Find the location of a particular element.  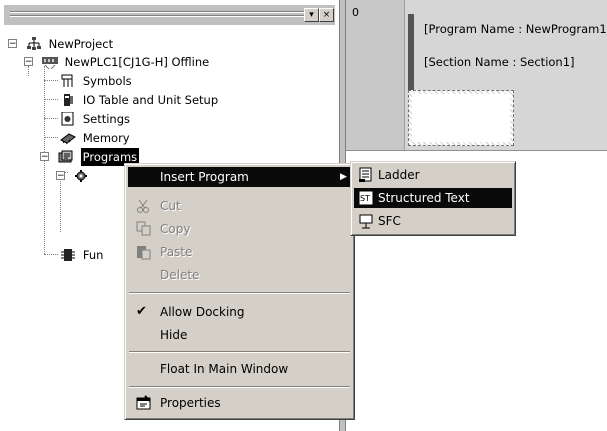

menu-item-cut: Cut is located at coordinates (239, 206).